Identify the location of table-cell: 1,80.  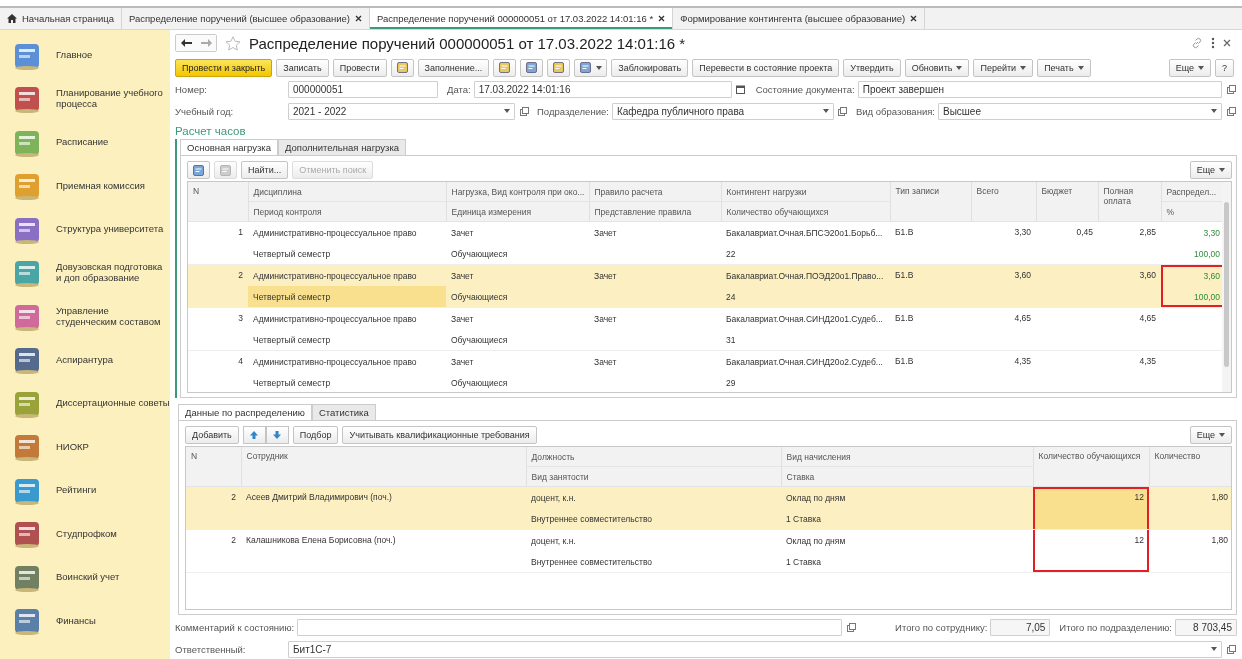
(1190, 508).